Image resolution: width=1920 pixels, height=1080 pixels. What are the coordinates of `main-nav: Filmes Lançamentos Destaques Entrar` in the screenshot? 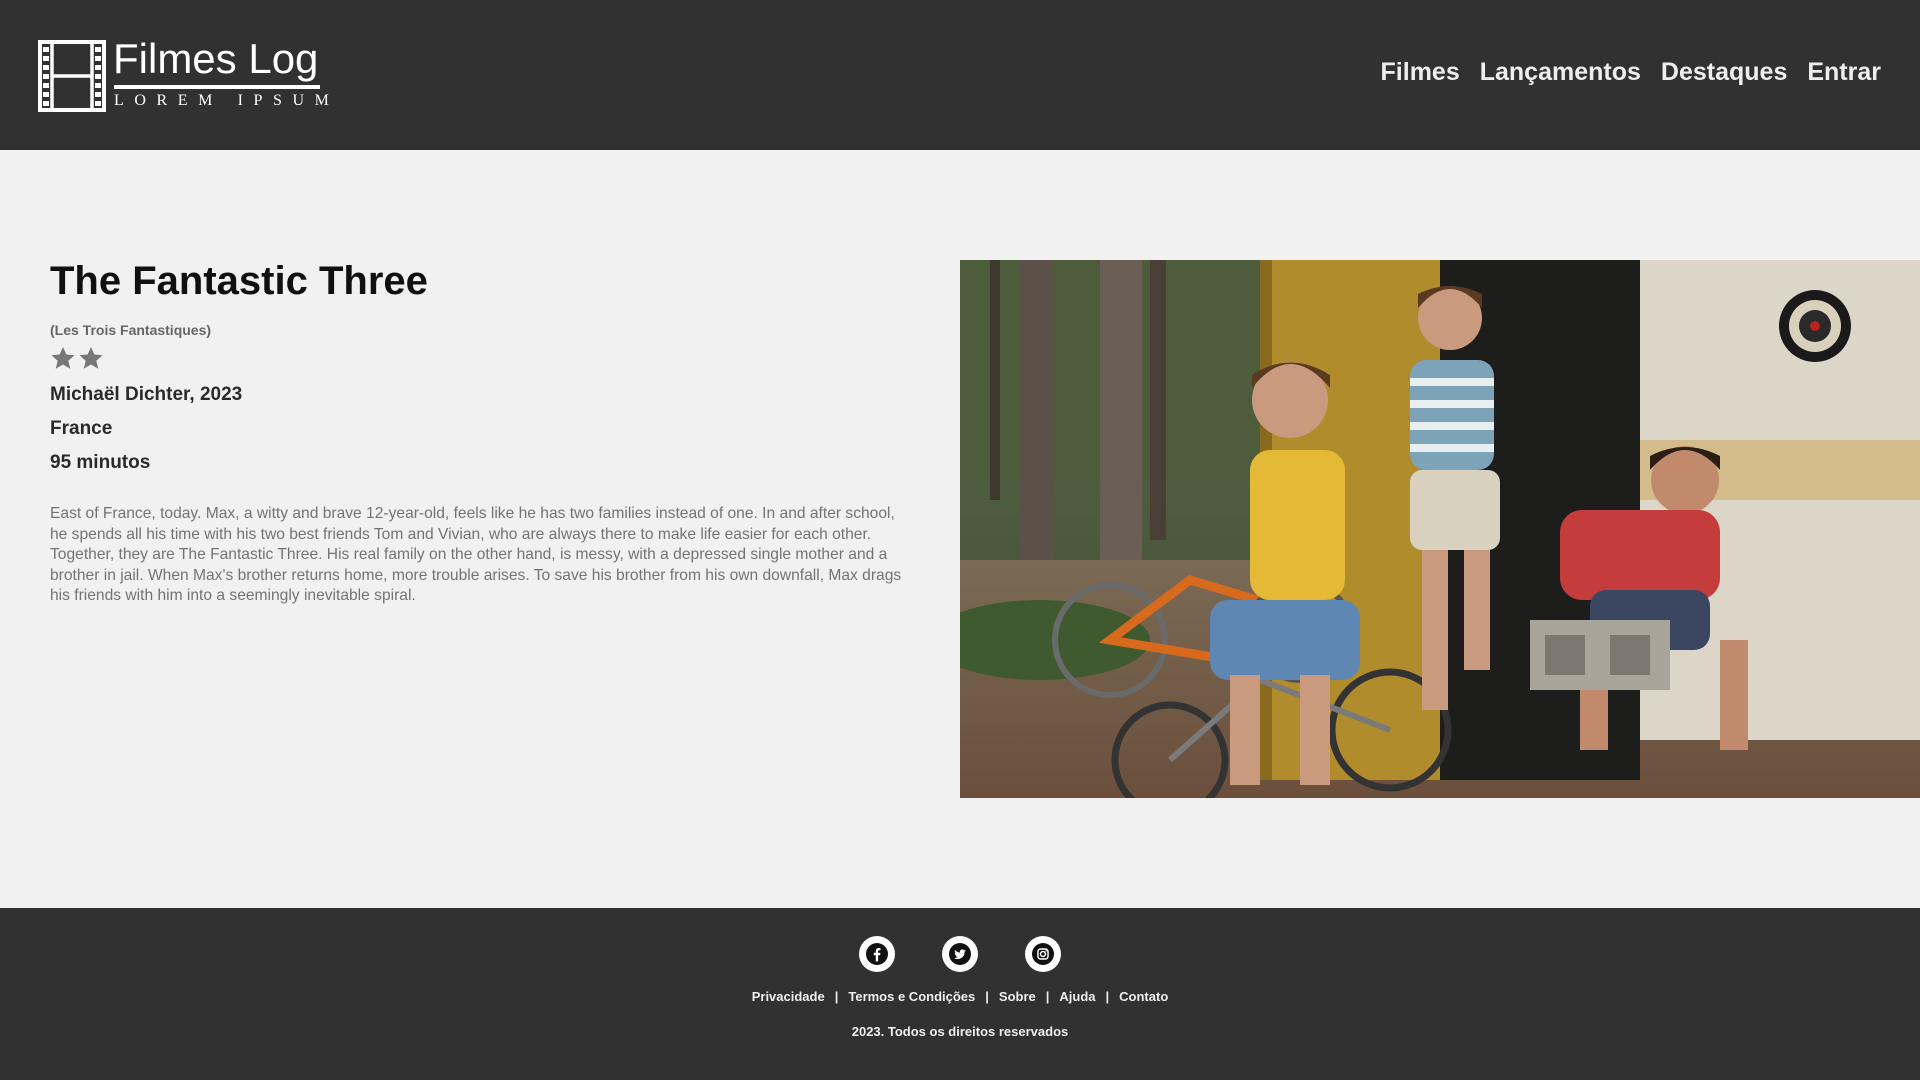 It's located at (1631, 72).